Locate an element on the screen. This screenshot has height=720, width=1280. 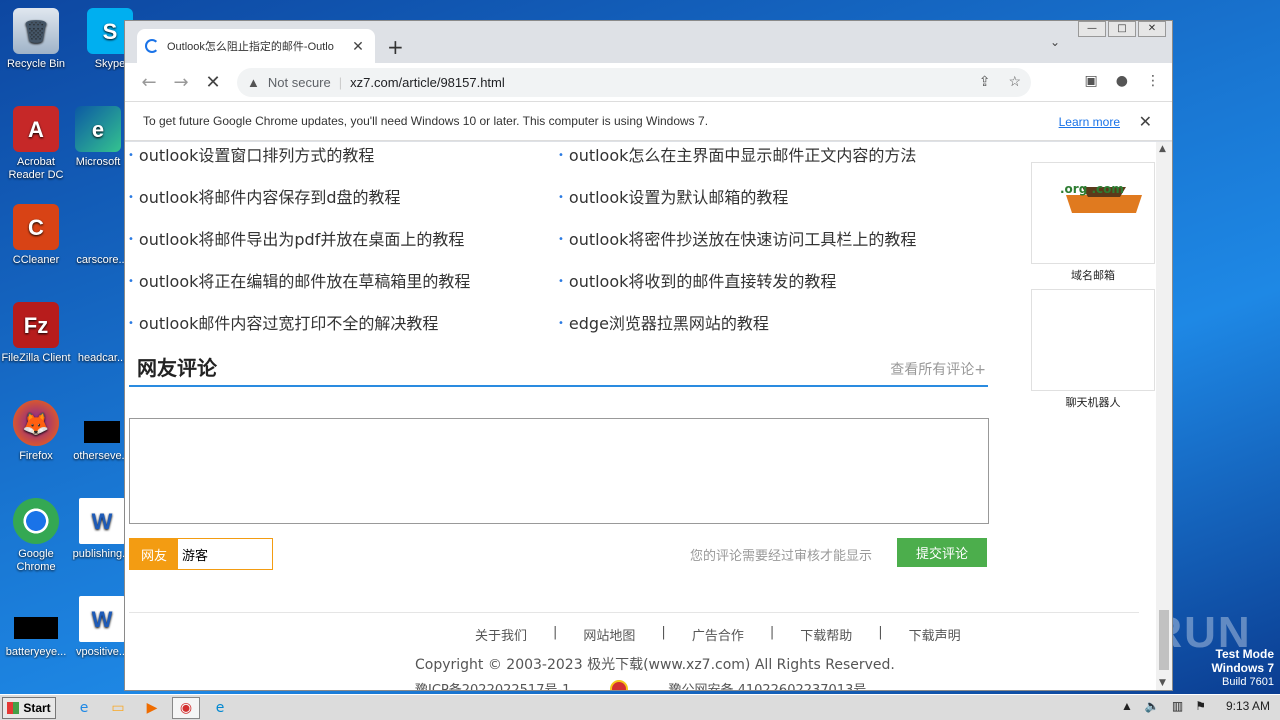
tab-search-icon: ⌄ is located at coordinates (1055, 42).